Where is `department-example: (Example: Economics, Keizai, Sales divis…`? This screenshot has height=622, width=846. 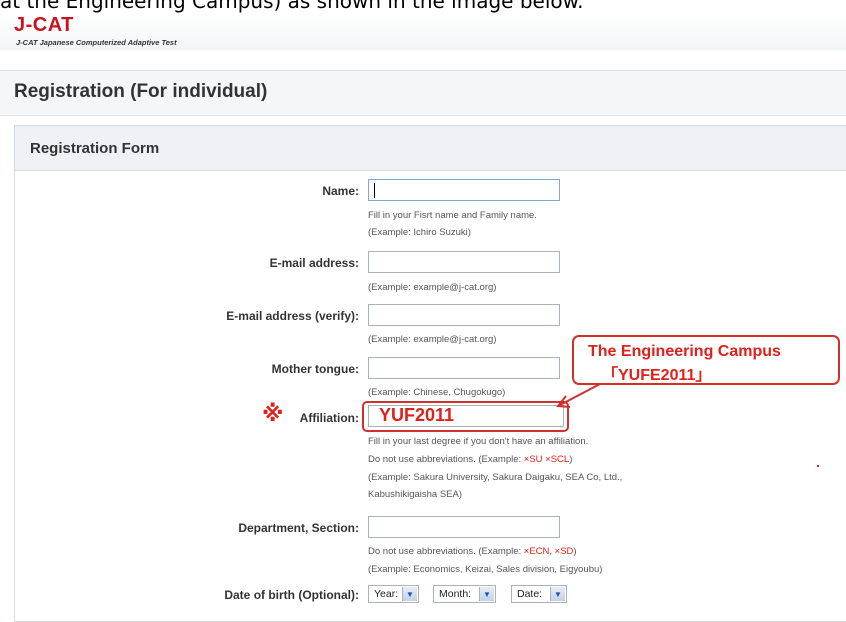
department-example: (Example: Economics, Keizai, Sales divis… is located at coordinates (485, 569).